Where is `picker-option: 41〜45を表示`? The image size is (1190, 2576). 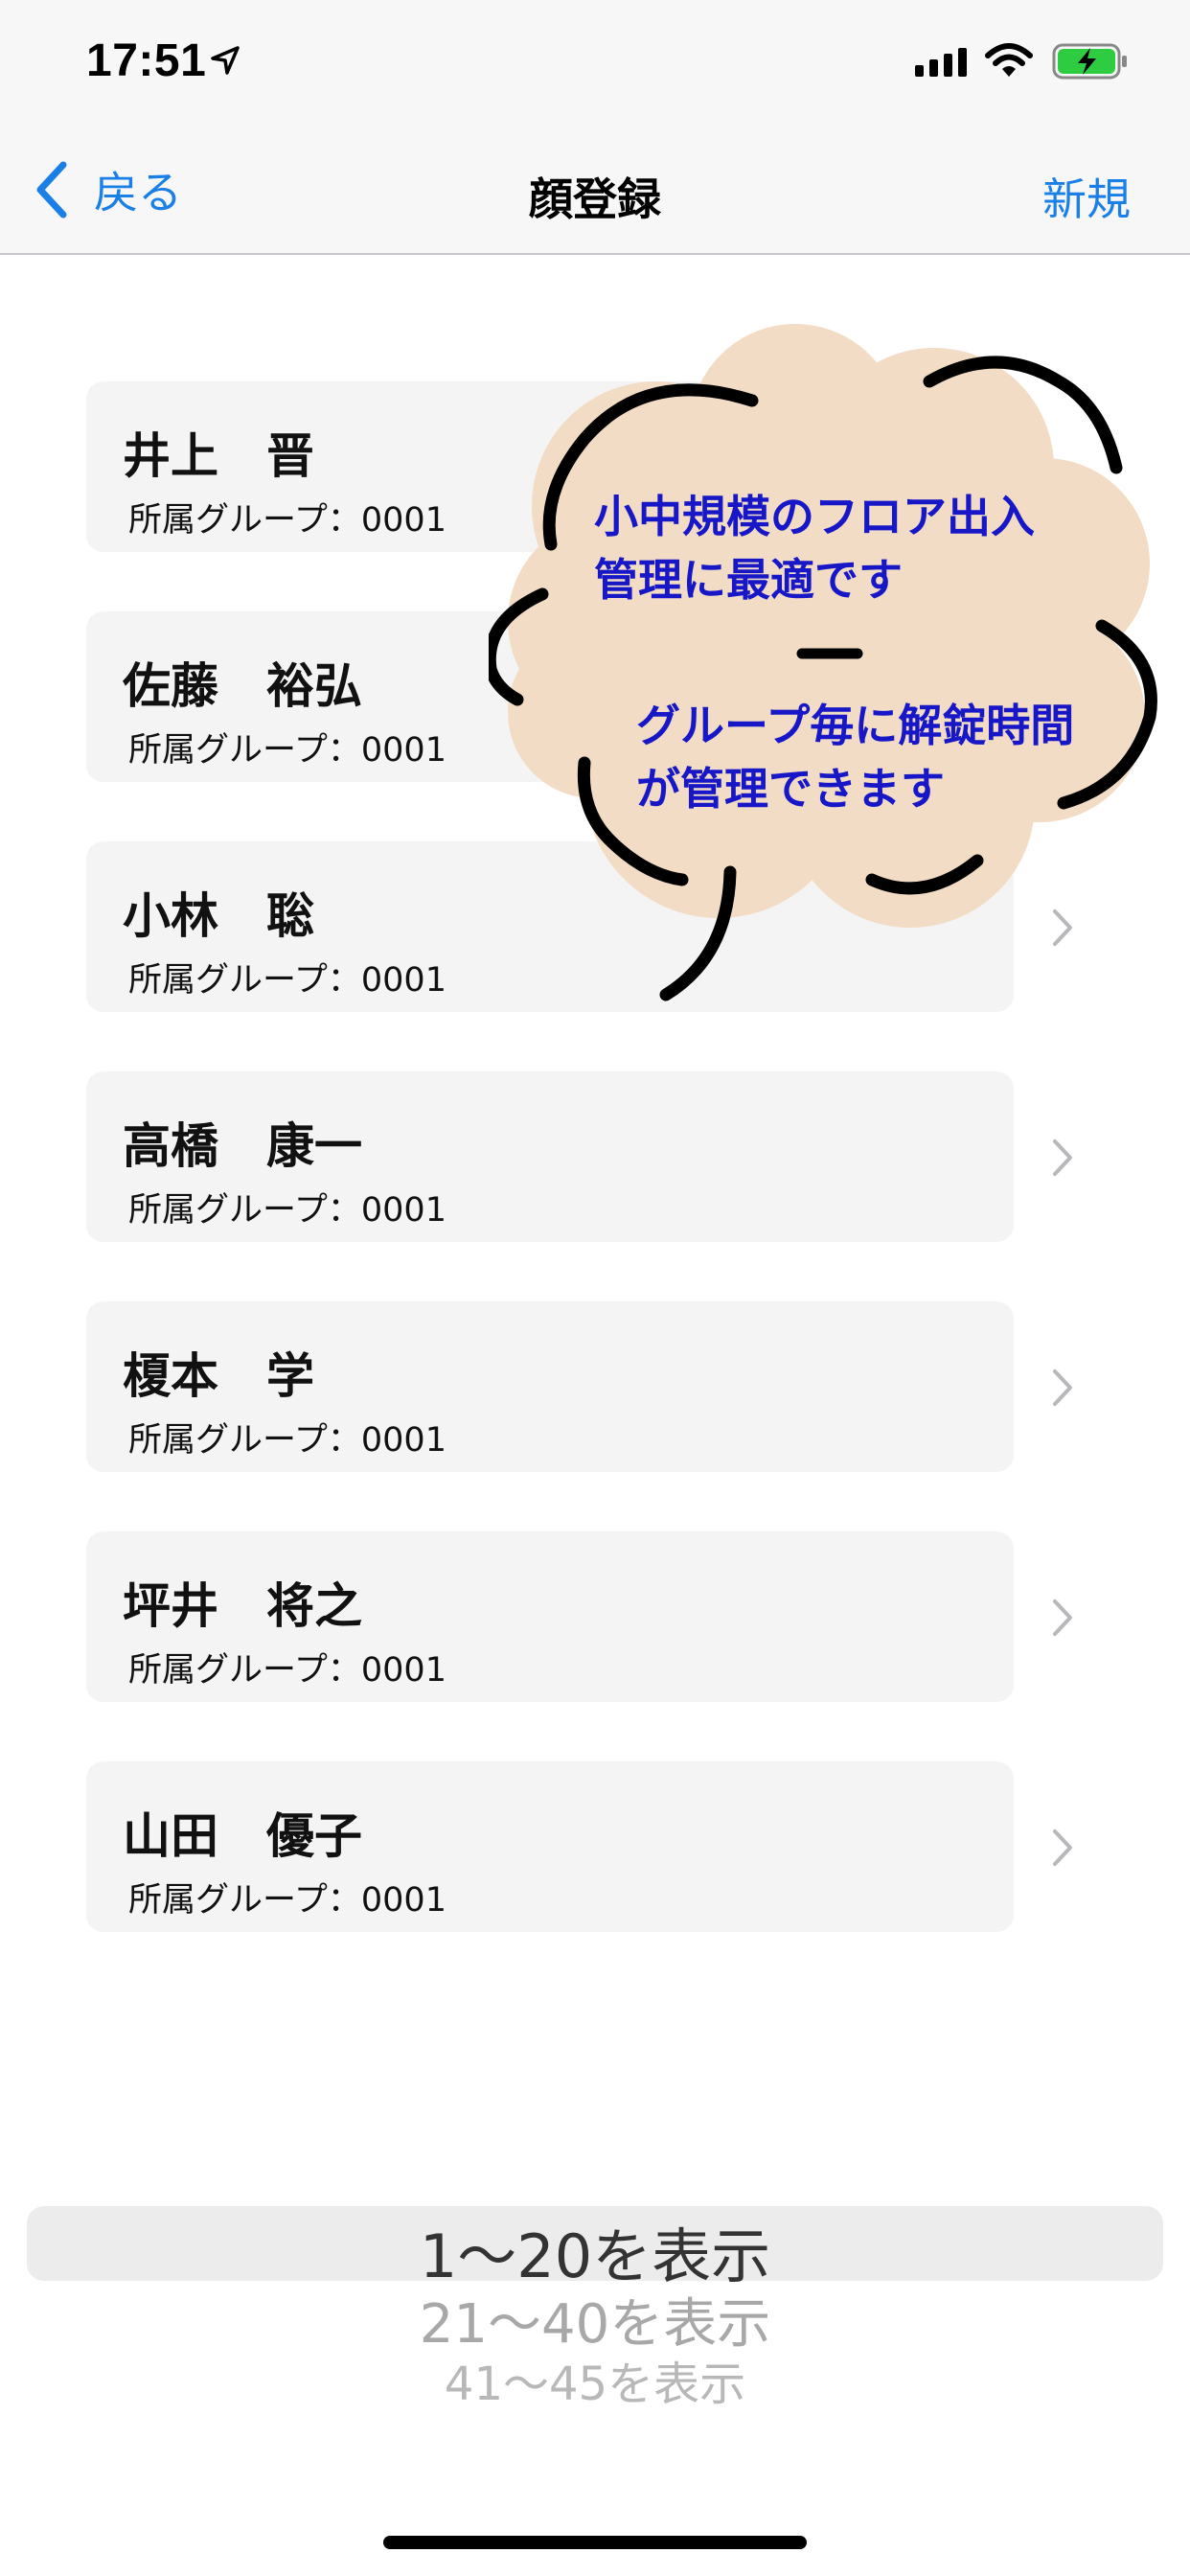 picker-option: 41〜45を表示 is located at coordinates (595, 2379).